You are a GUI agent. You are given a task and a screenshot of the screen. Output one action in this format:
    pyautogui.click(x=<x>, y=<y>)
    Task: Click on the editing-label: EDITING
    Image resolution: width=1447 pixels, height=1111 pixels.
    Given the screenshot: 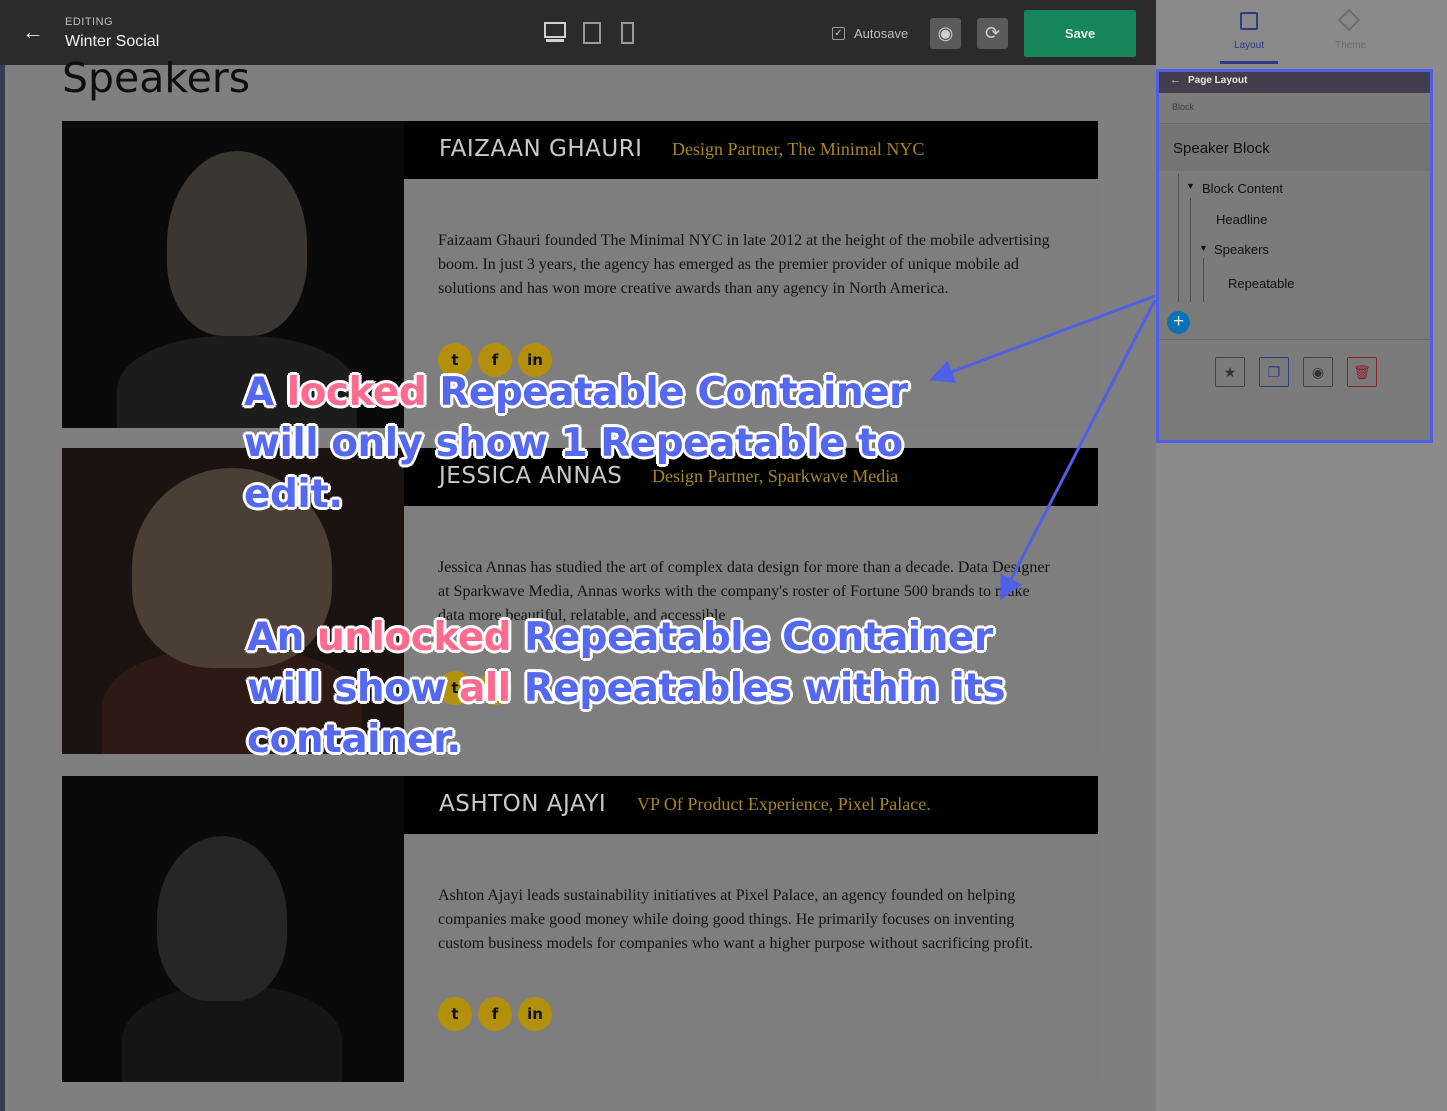 What is the action you would take?
    pyautogui.click(x=89, y=22)
    